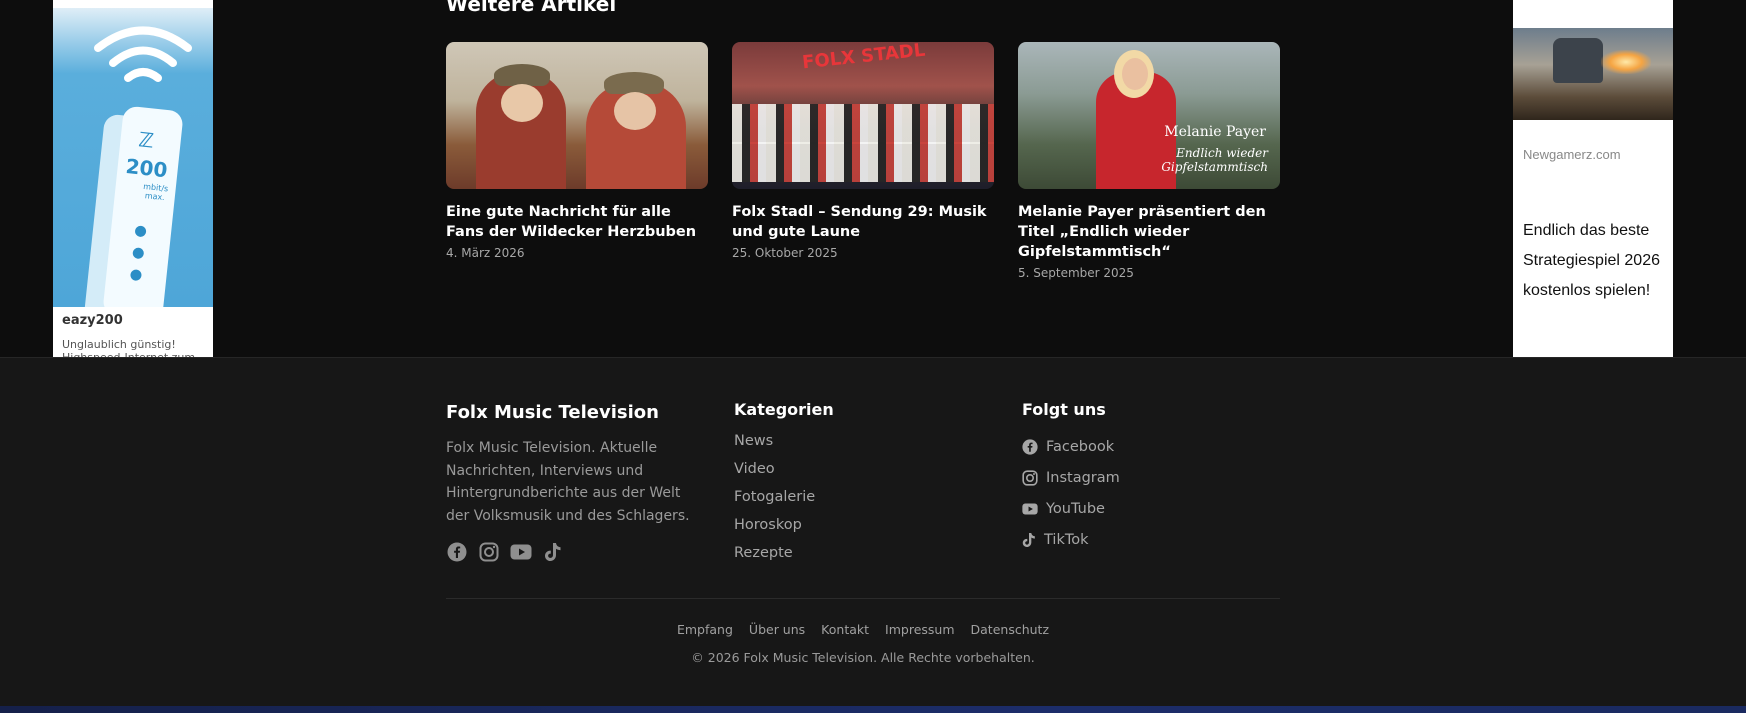  What do you see at coordinates (863, 598) in the screenshot?
I see `footer-divider` at bounding box center [863, 598].